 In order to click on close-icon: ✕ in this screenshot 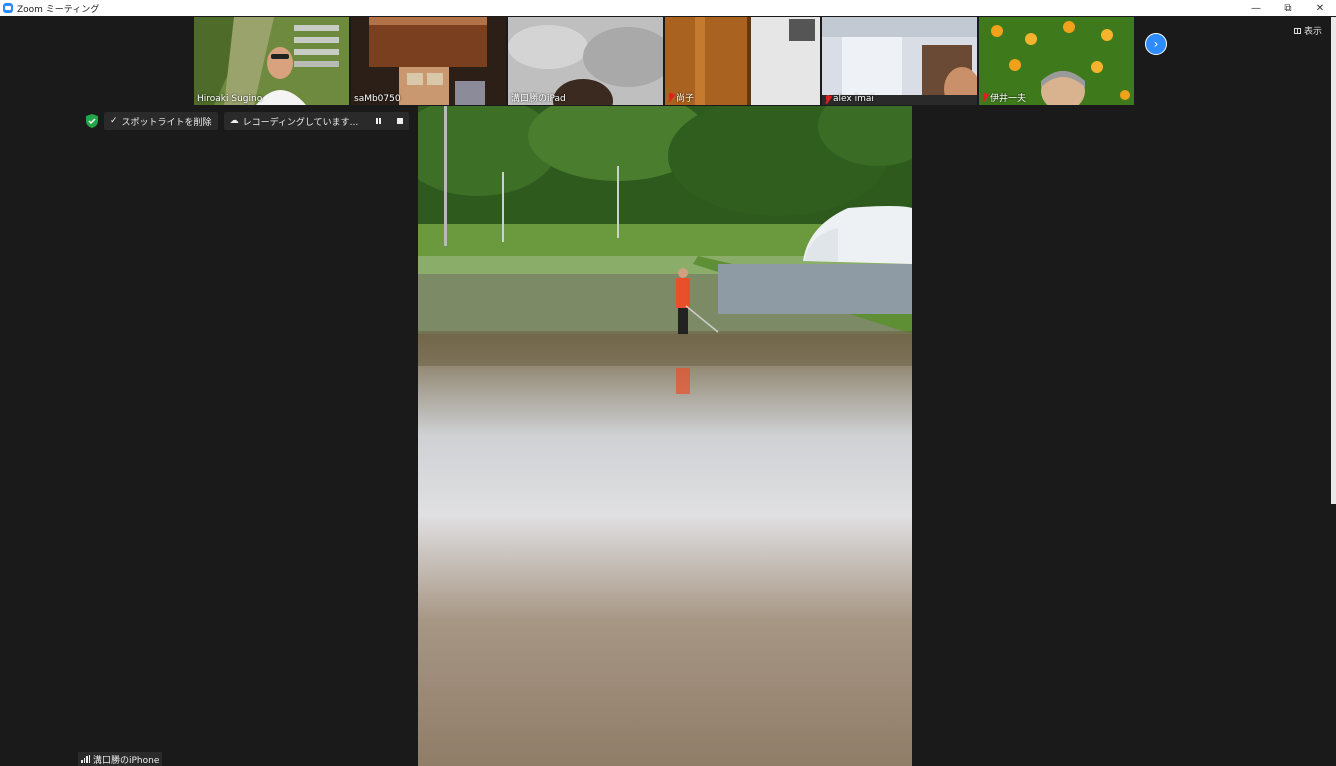, I will do `click(1320, 8)`.